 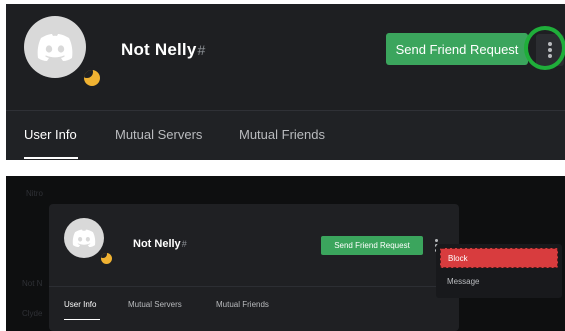 What do you see at coordinates (254, 286) in the screenshot?
I see `divider` at bounding box center [254, 286].